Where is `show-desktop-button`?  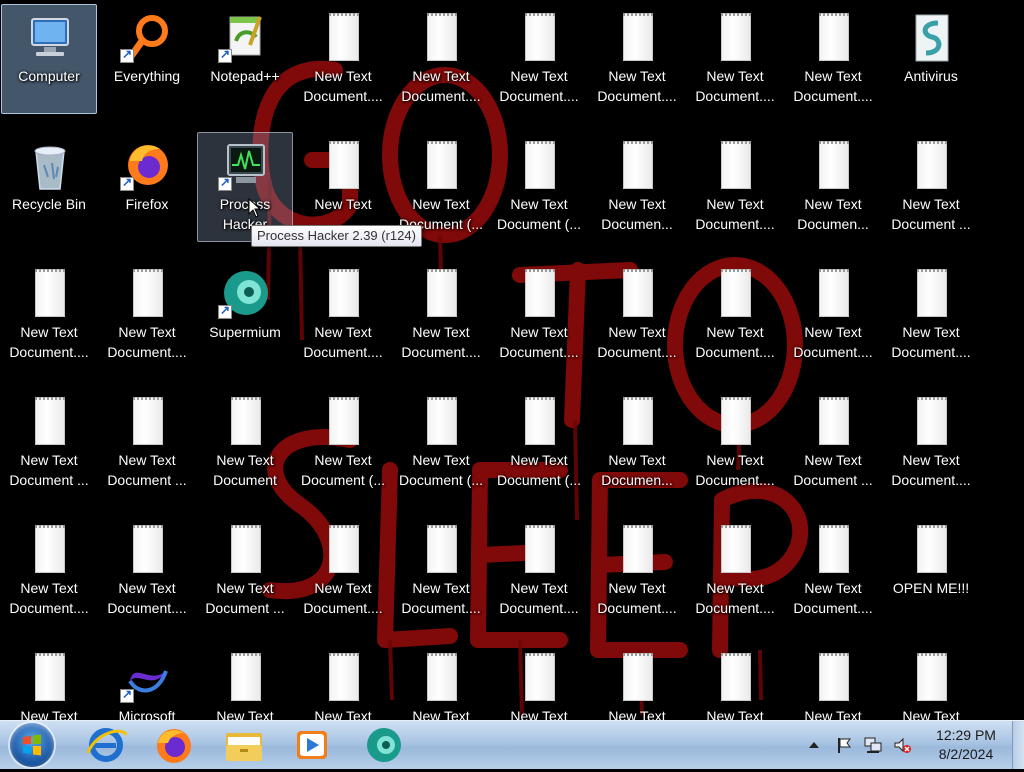 show-desktop-button is located at coordinates (1018, 745).